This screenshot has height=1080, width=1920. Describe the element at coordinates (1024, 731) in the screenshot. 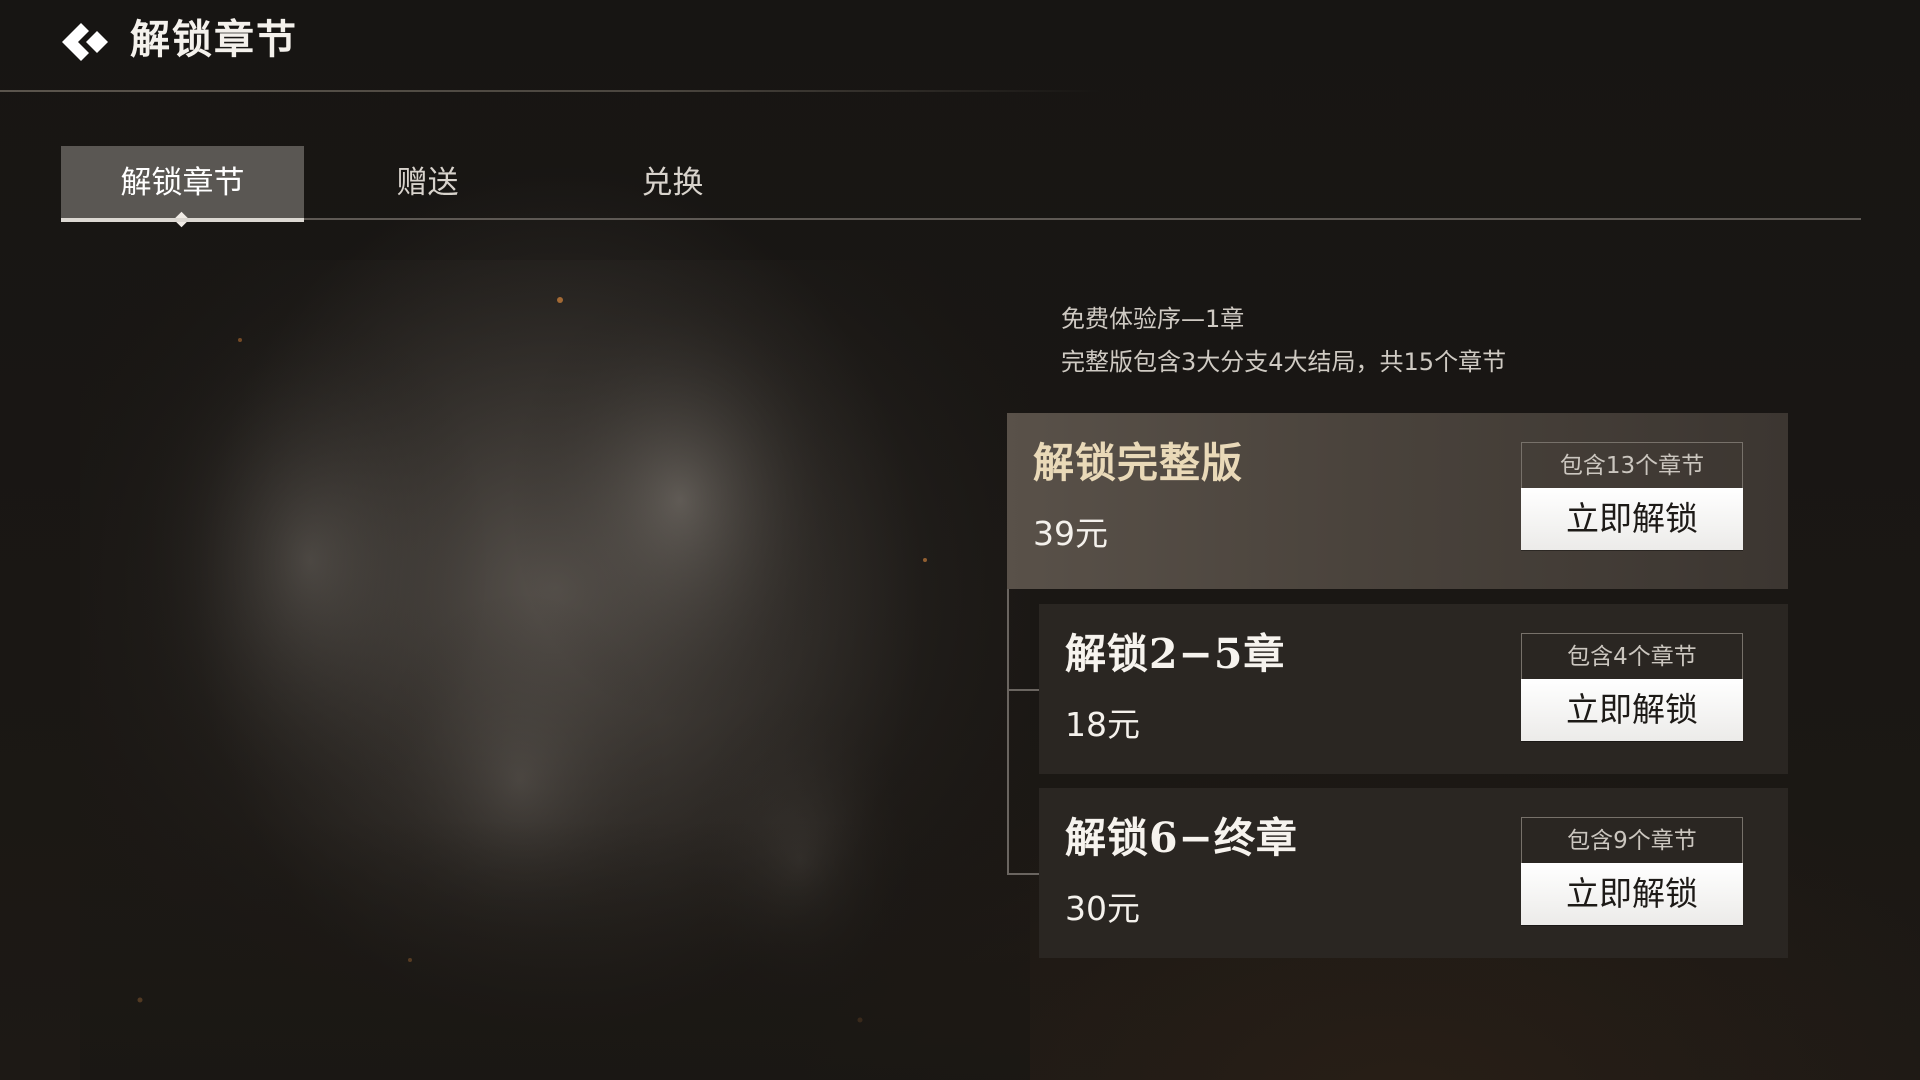

I see `offer-bracket` at that location.